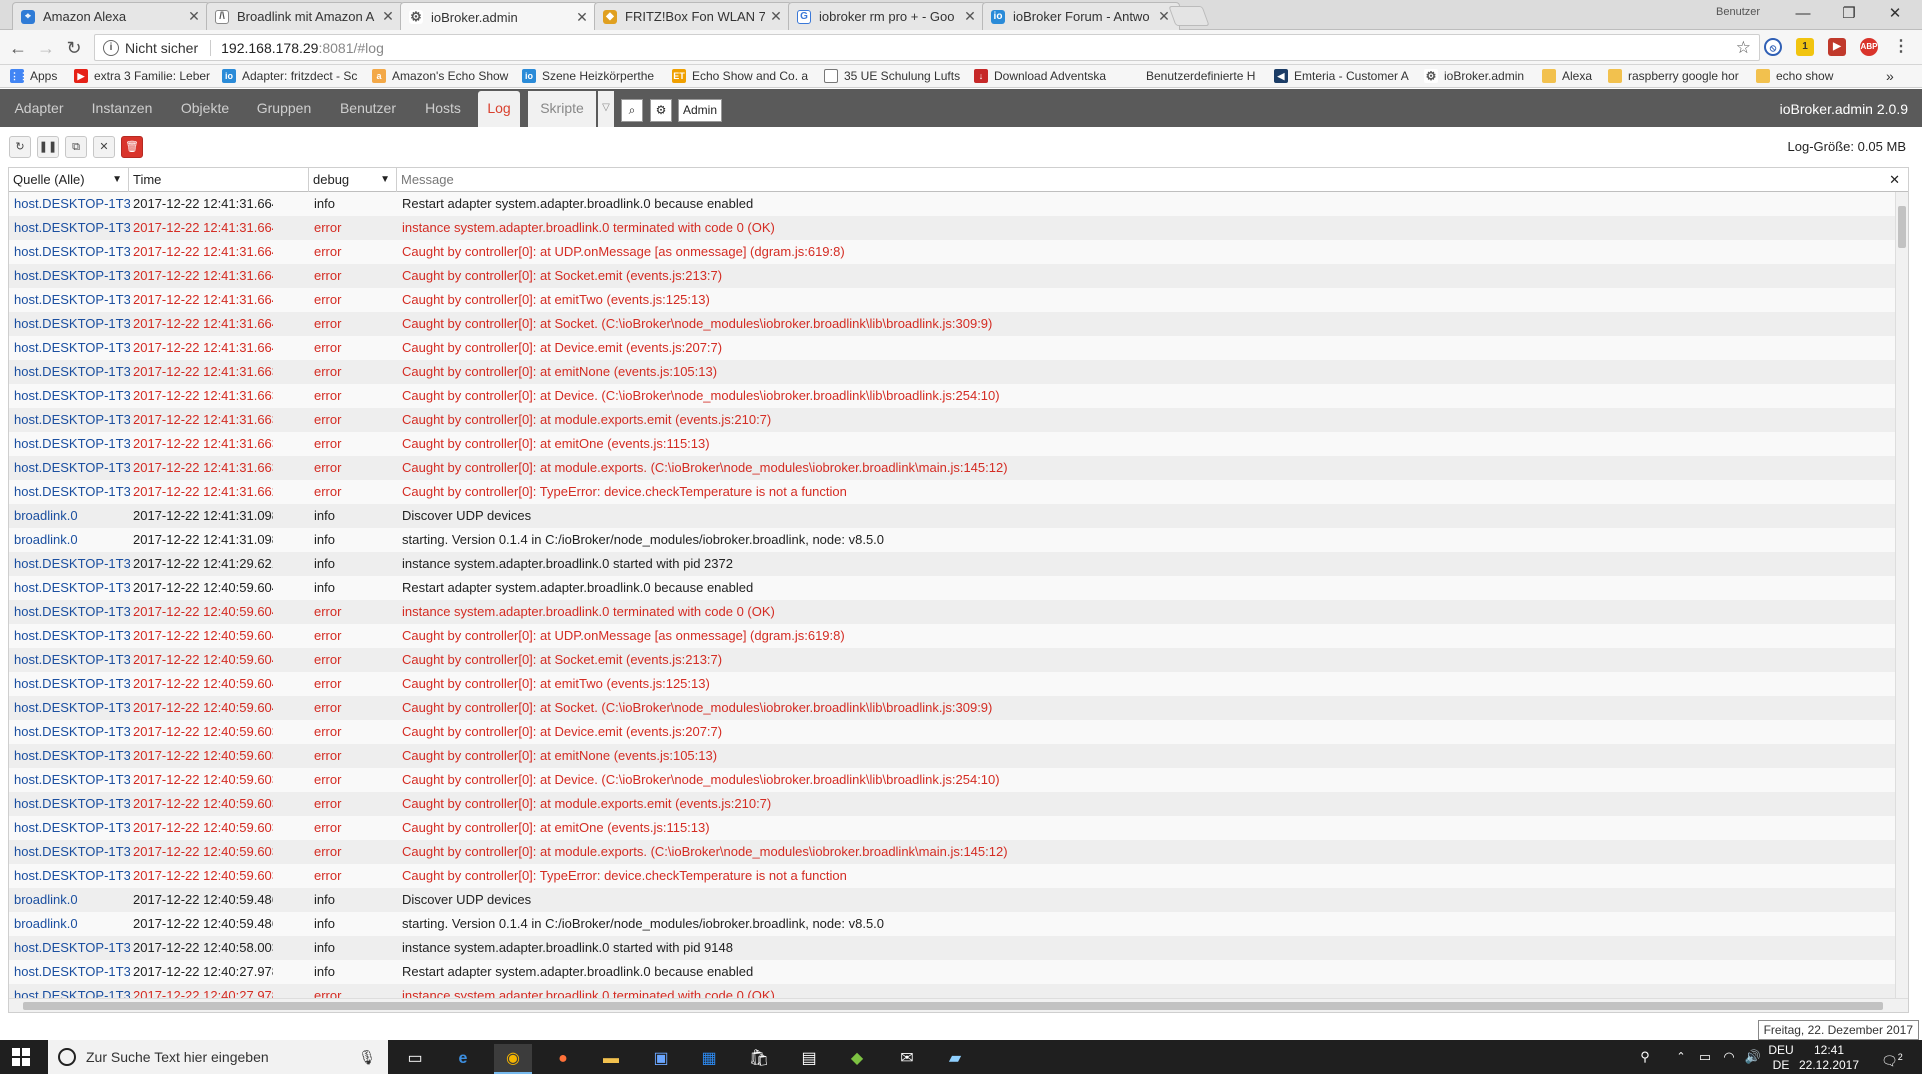 This screenshot has width=1922, height=1078. What do you see at coordinates (1895, 14) in the screenshot?
I see `close-window-icon: ✕` at bounding box center [1895, 14].